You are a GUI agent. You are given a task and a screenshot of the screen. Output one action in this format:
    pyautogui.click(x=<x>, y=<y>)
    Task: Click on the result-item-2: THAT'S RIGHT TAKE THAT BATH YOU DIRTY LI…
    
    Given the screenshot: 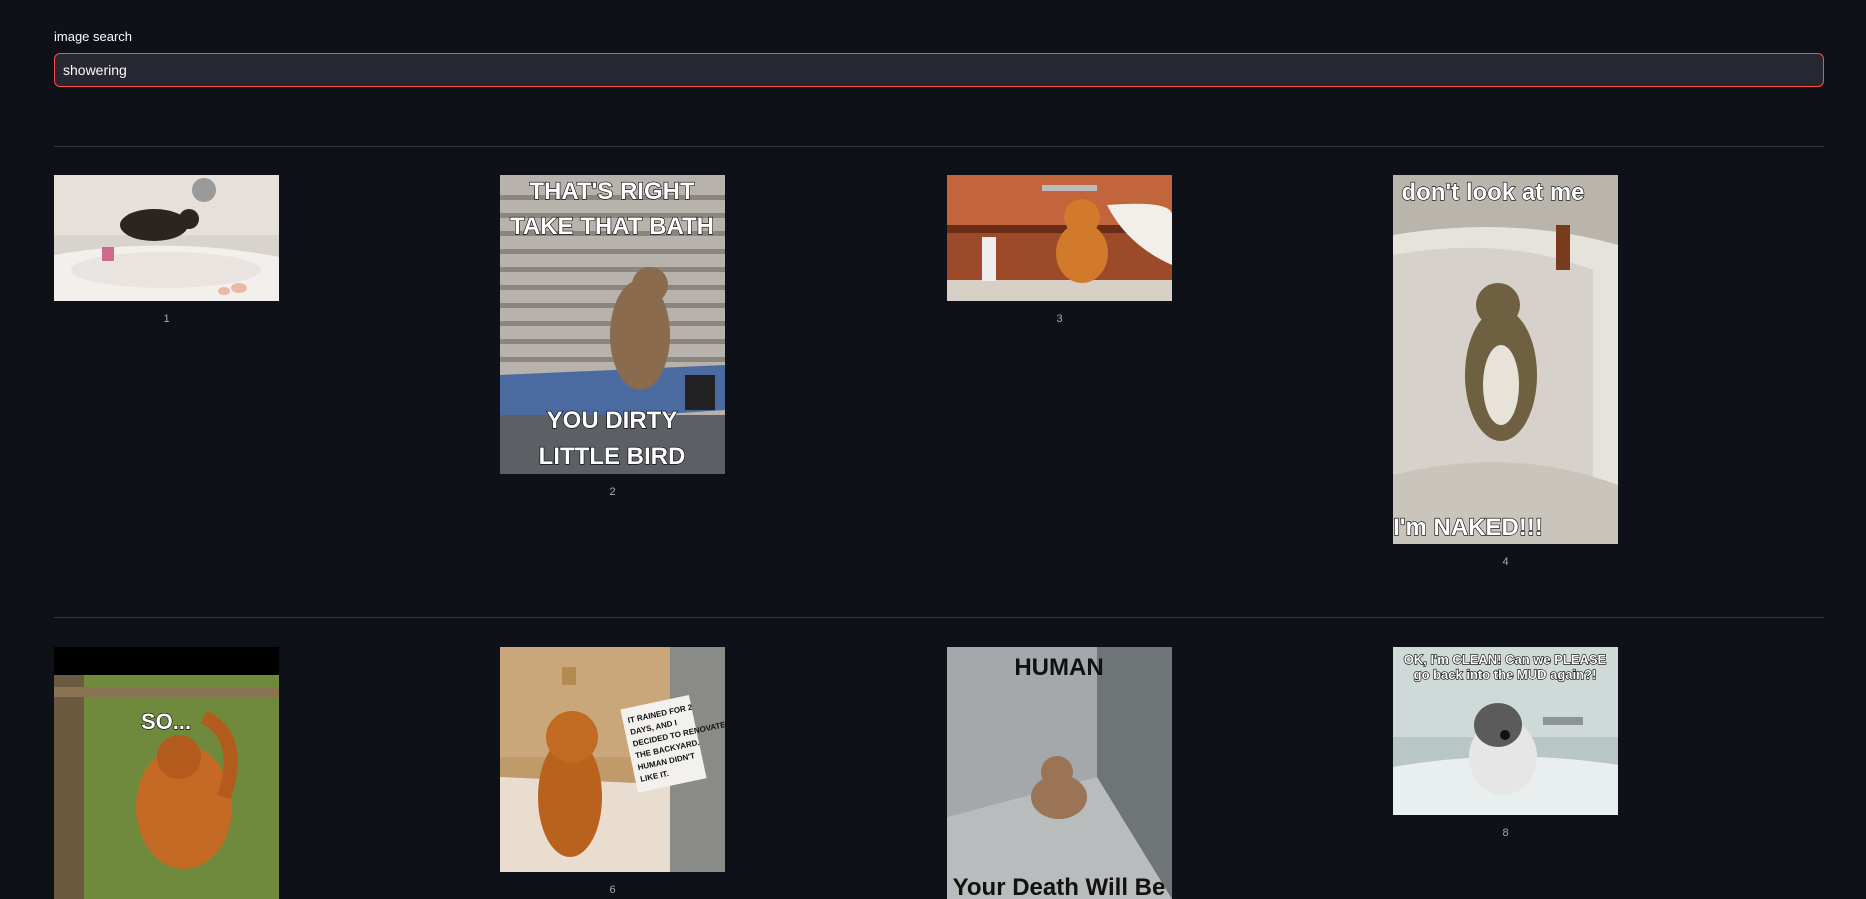 What is the action you would take?
    pyautogui.click(x=612, y=336)
    